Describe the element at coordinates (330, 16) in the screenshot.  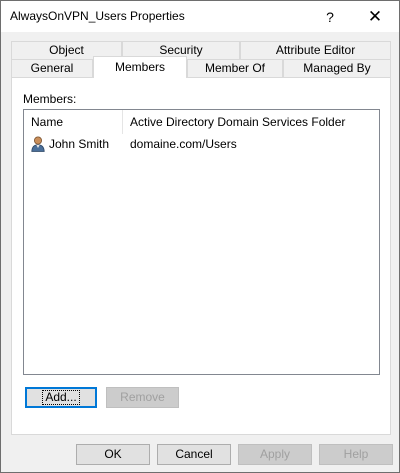
I see `help-title-button: ?` at that location.